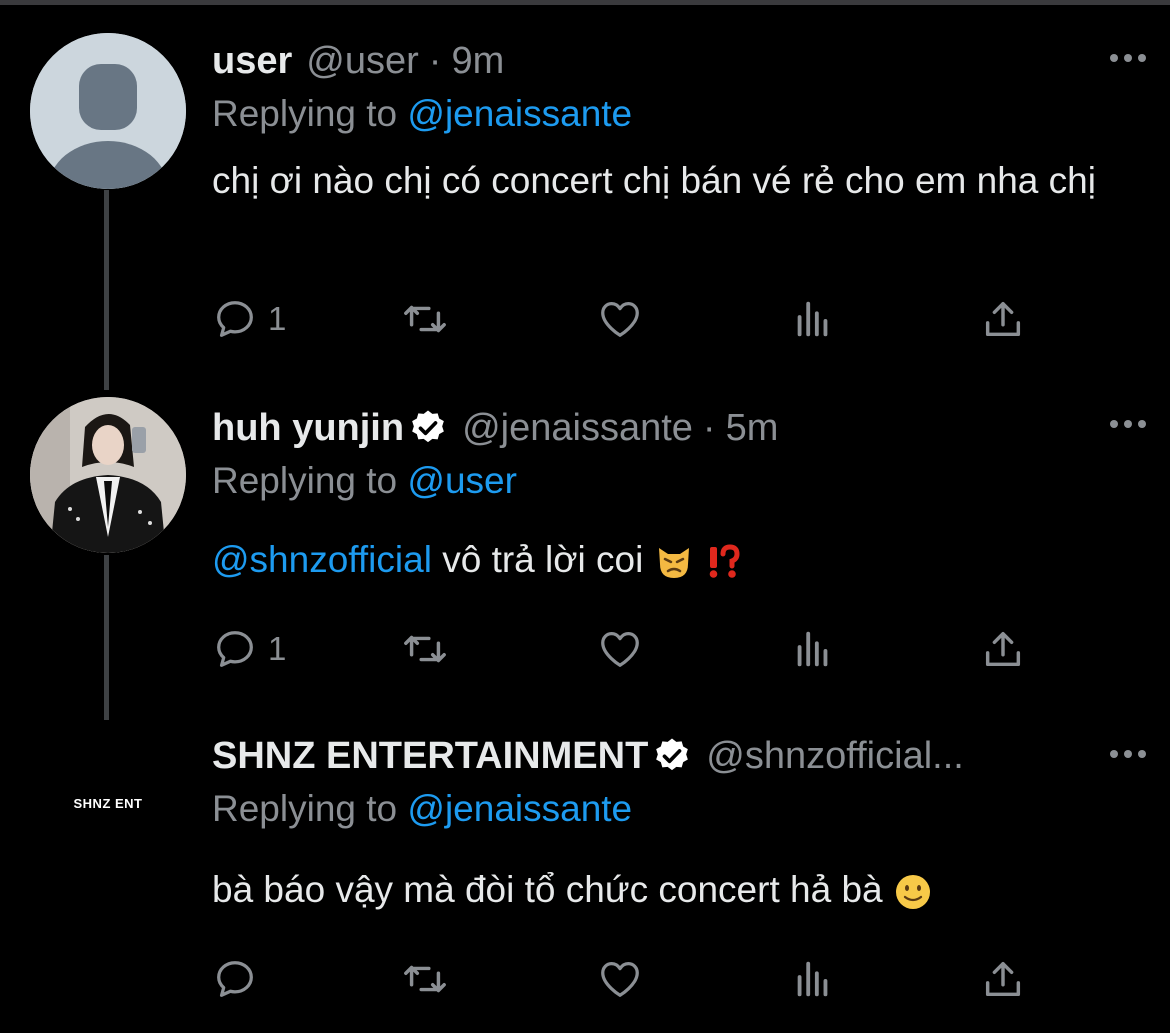 Image resolution: width=1170 pixels, height=1033 pixels. What do you see at coordinates (430, 756) in the screenshot?
I see `display-name: SHNZ ENTERTAINMENT` at bounding box center [430, 756].